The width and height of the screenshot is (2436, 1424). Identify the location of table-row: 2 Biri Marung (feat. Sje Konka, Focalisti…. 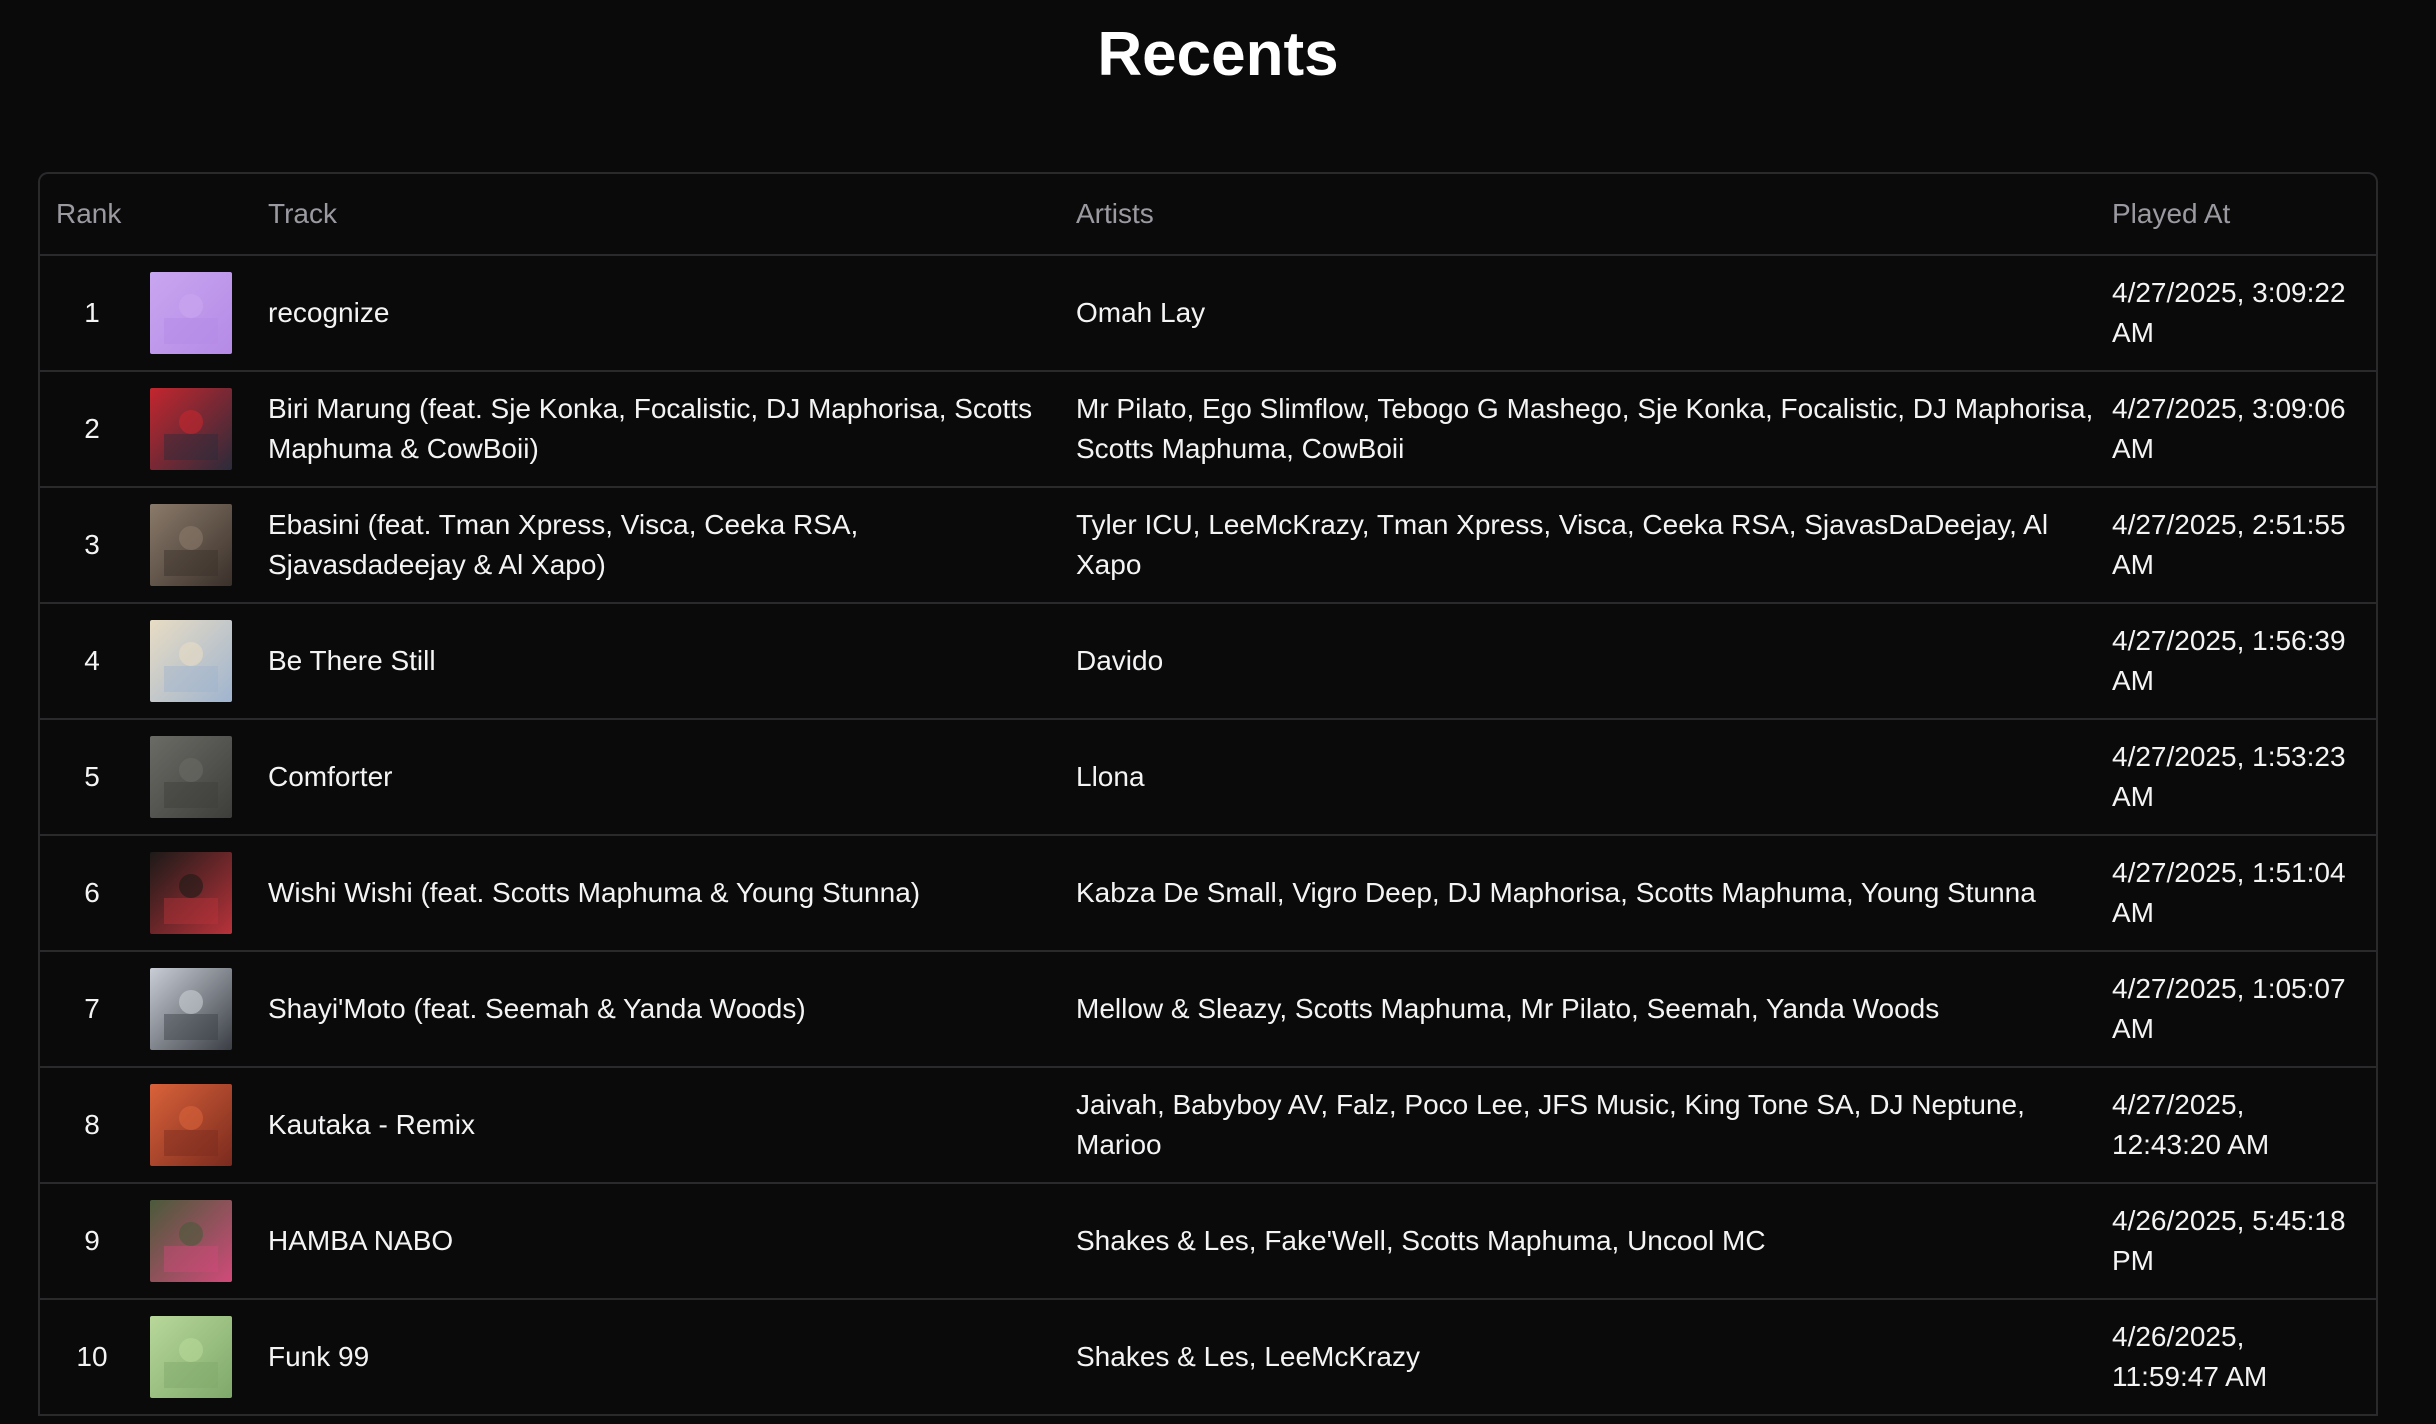
(1208, 429).